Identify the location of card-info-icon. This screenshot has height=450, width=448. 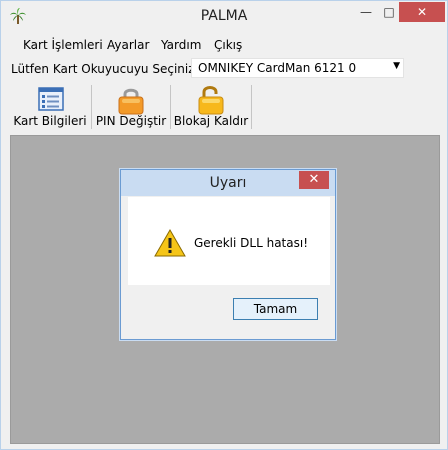
(51, 100).